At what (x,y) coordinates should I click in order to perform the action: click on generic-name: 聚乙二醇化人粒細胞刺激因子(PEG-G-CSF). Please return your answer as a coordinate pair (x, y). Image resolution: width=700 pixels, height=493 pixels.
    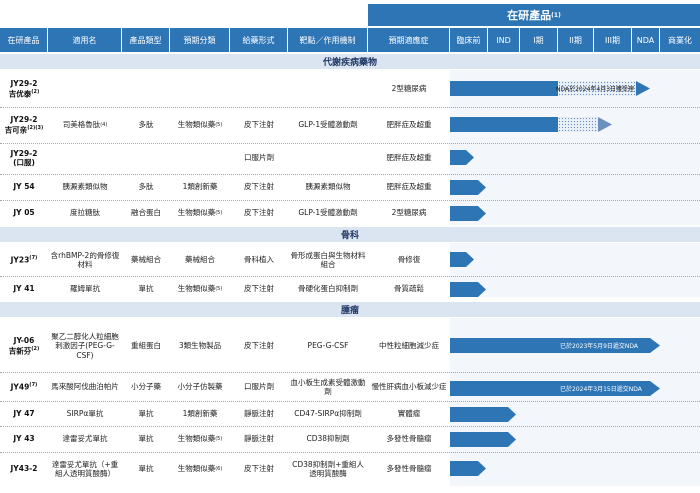
    Looking at the image, I should click on (85, 345).